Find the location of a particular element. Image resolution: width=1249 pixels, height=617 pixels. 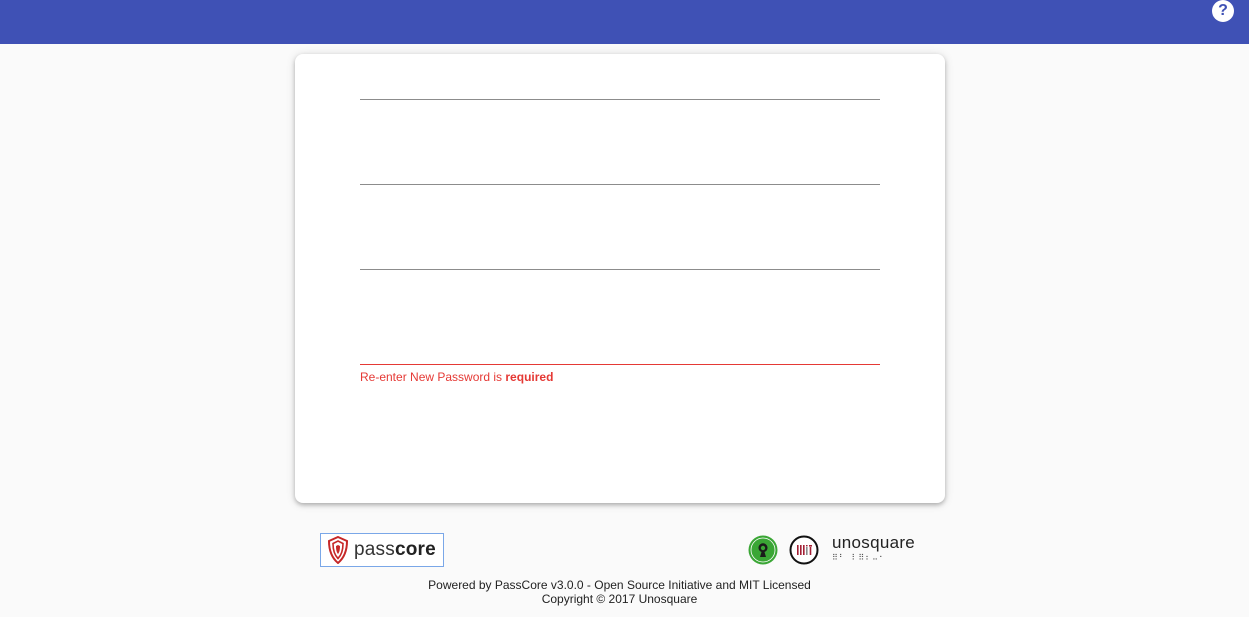

unosquare-logo: unosquare ⠿⠃ ⠇⠿⠆⠤⠂ is located at coordinates (877, 548).